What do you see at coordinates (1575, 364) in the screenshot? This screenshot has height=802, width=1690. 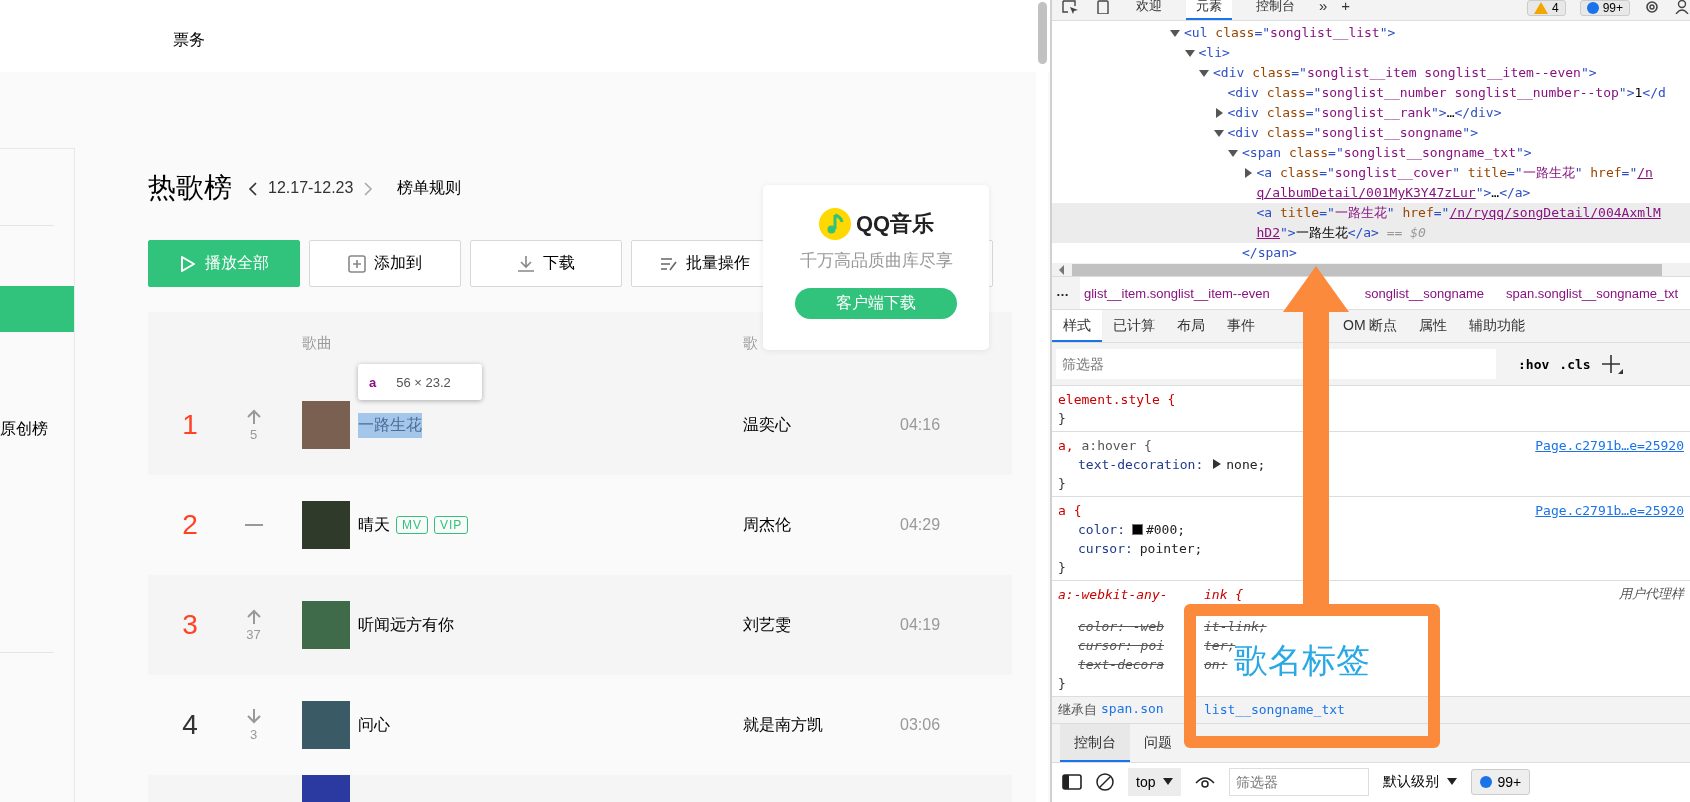 I see `class-button: .cls` at bounding box center [1575, 364].